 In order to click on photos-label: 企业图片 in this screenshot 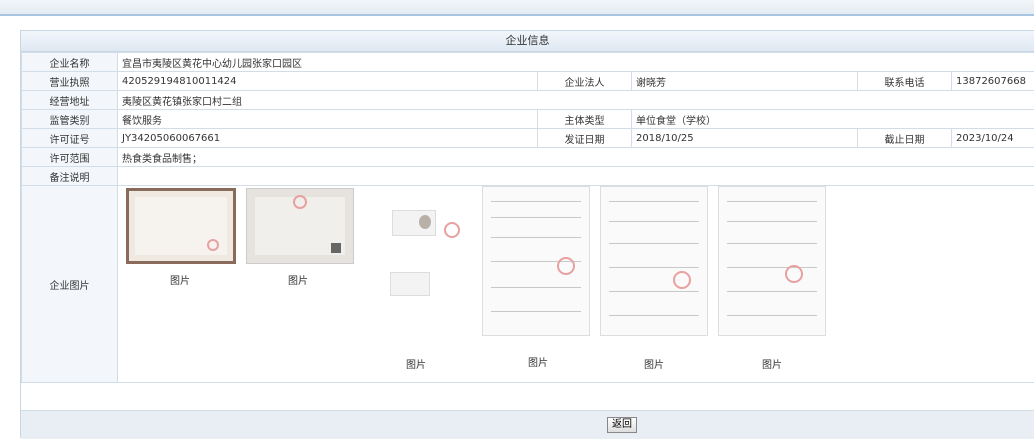, I will do `click(70, 284)`.